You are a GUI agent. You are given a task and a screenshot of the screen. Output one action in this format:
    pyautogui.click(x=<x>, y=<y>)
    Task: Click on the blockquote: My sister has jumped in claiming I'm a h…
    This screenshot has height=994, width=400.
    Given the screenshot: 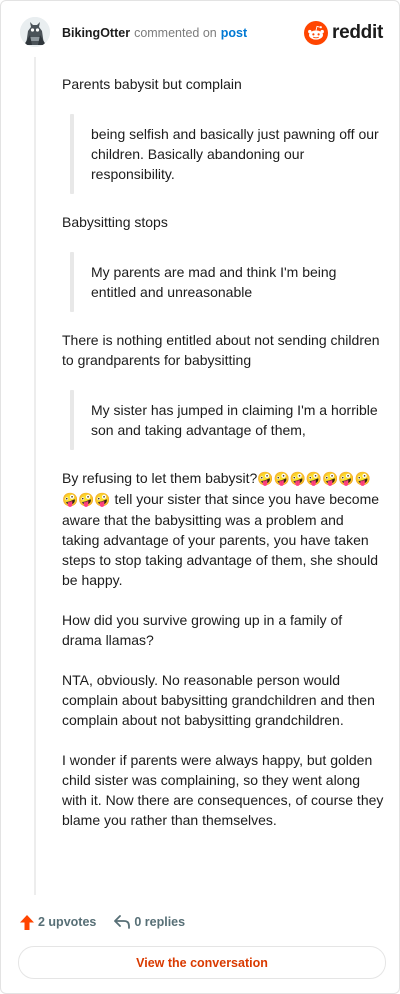 What is the action you would take?
    pyautogui.click(x=227, y=420)
    